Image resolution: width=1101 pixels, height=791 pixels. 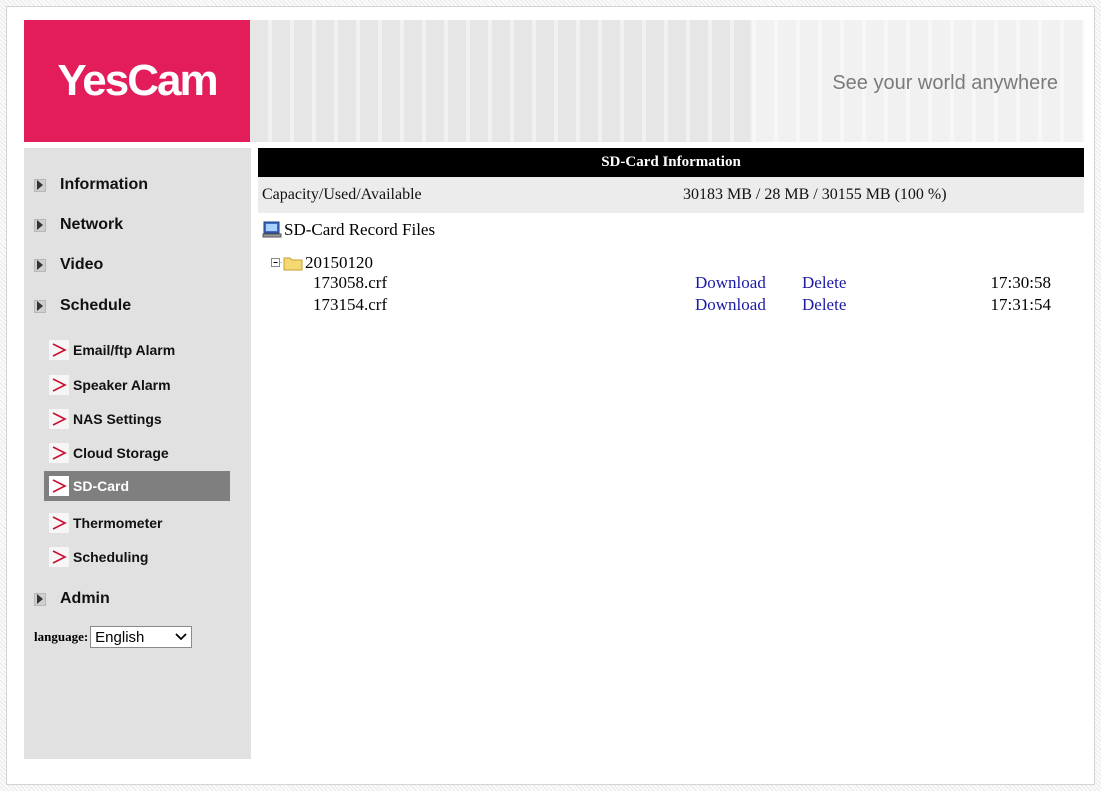 I want to click on tree-collapse-icon, so click(x=276, y=263).